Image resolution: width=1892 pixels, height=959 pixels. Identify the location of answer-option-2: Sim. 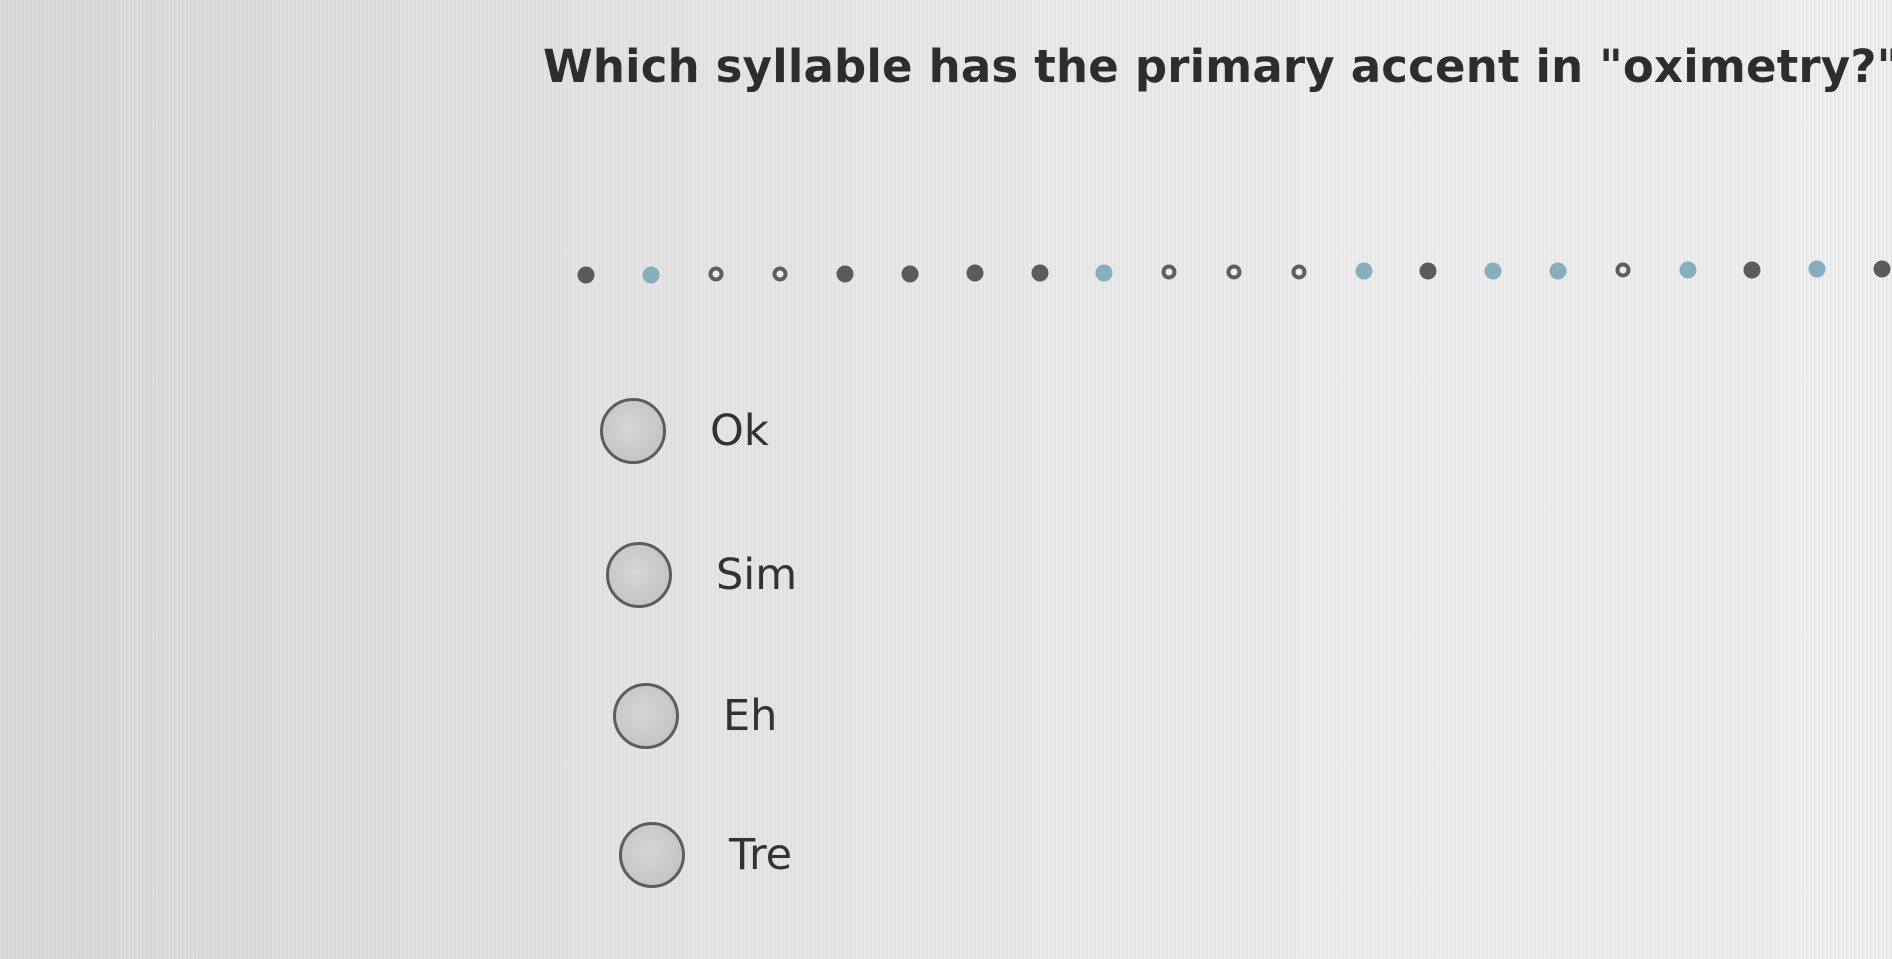
(701, 575).